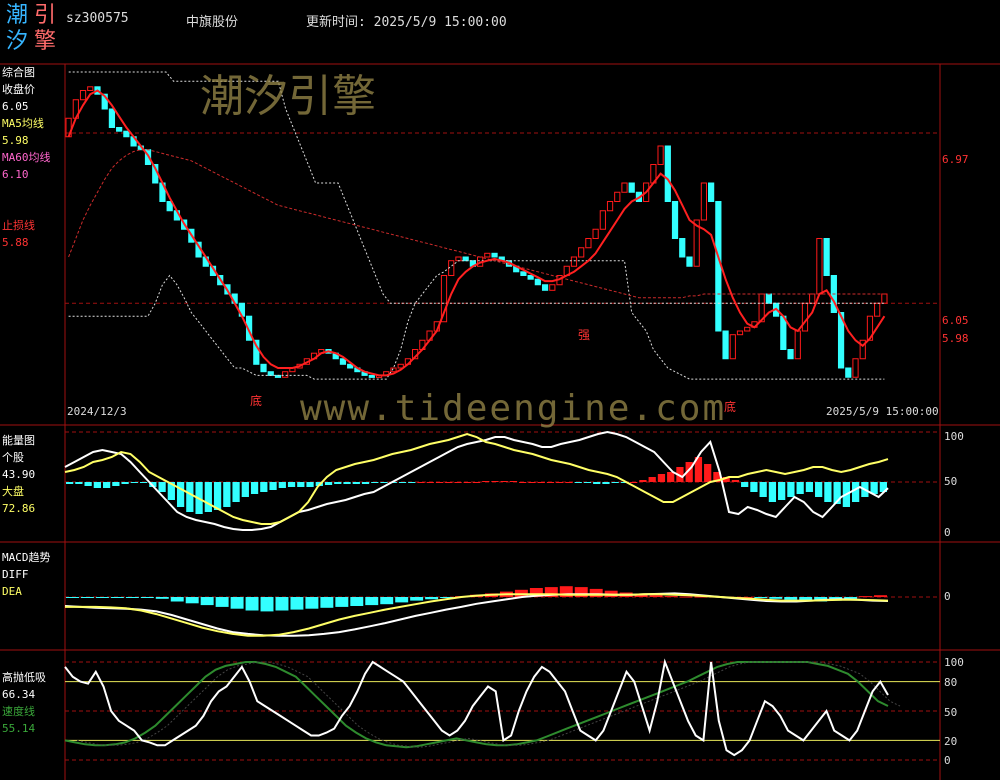 Image resolution: width=1000 pixels, height=780 pixels. Describe the element at coordinates (882, 411) in the screenshot. I see `end-date: 2025/5/9 15:00:00` at that location.